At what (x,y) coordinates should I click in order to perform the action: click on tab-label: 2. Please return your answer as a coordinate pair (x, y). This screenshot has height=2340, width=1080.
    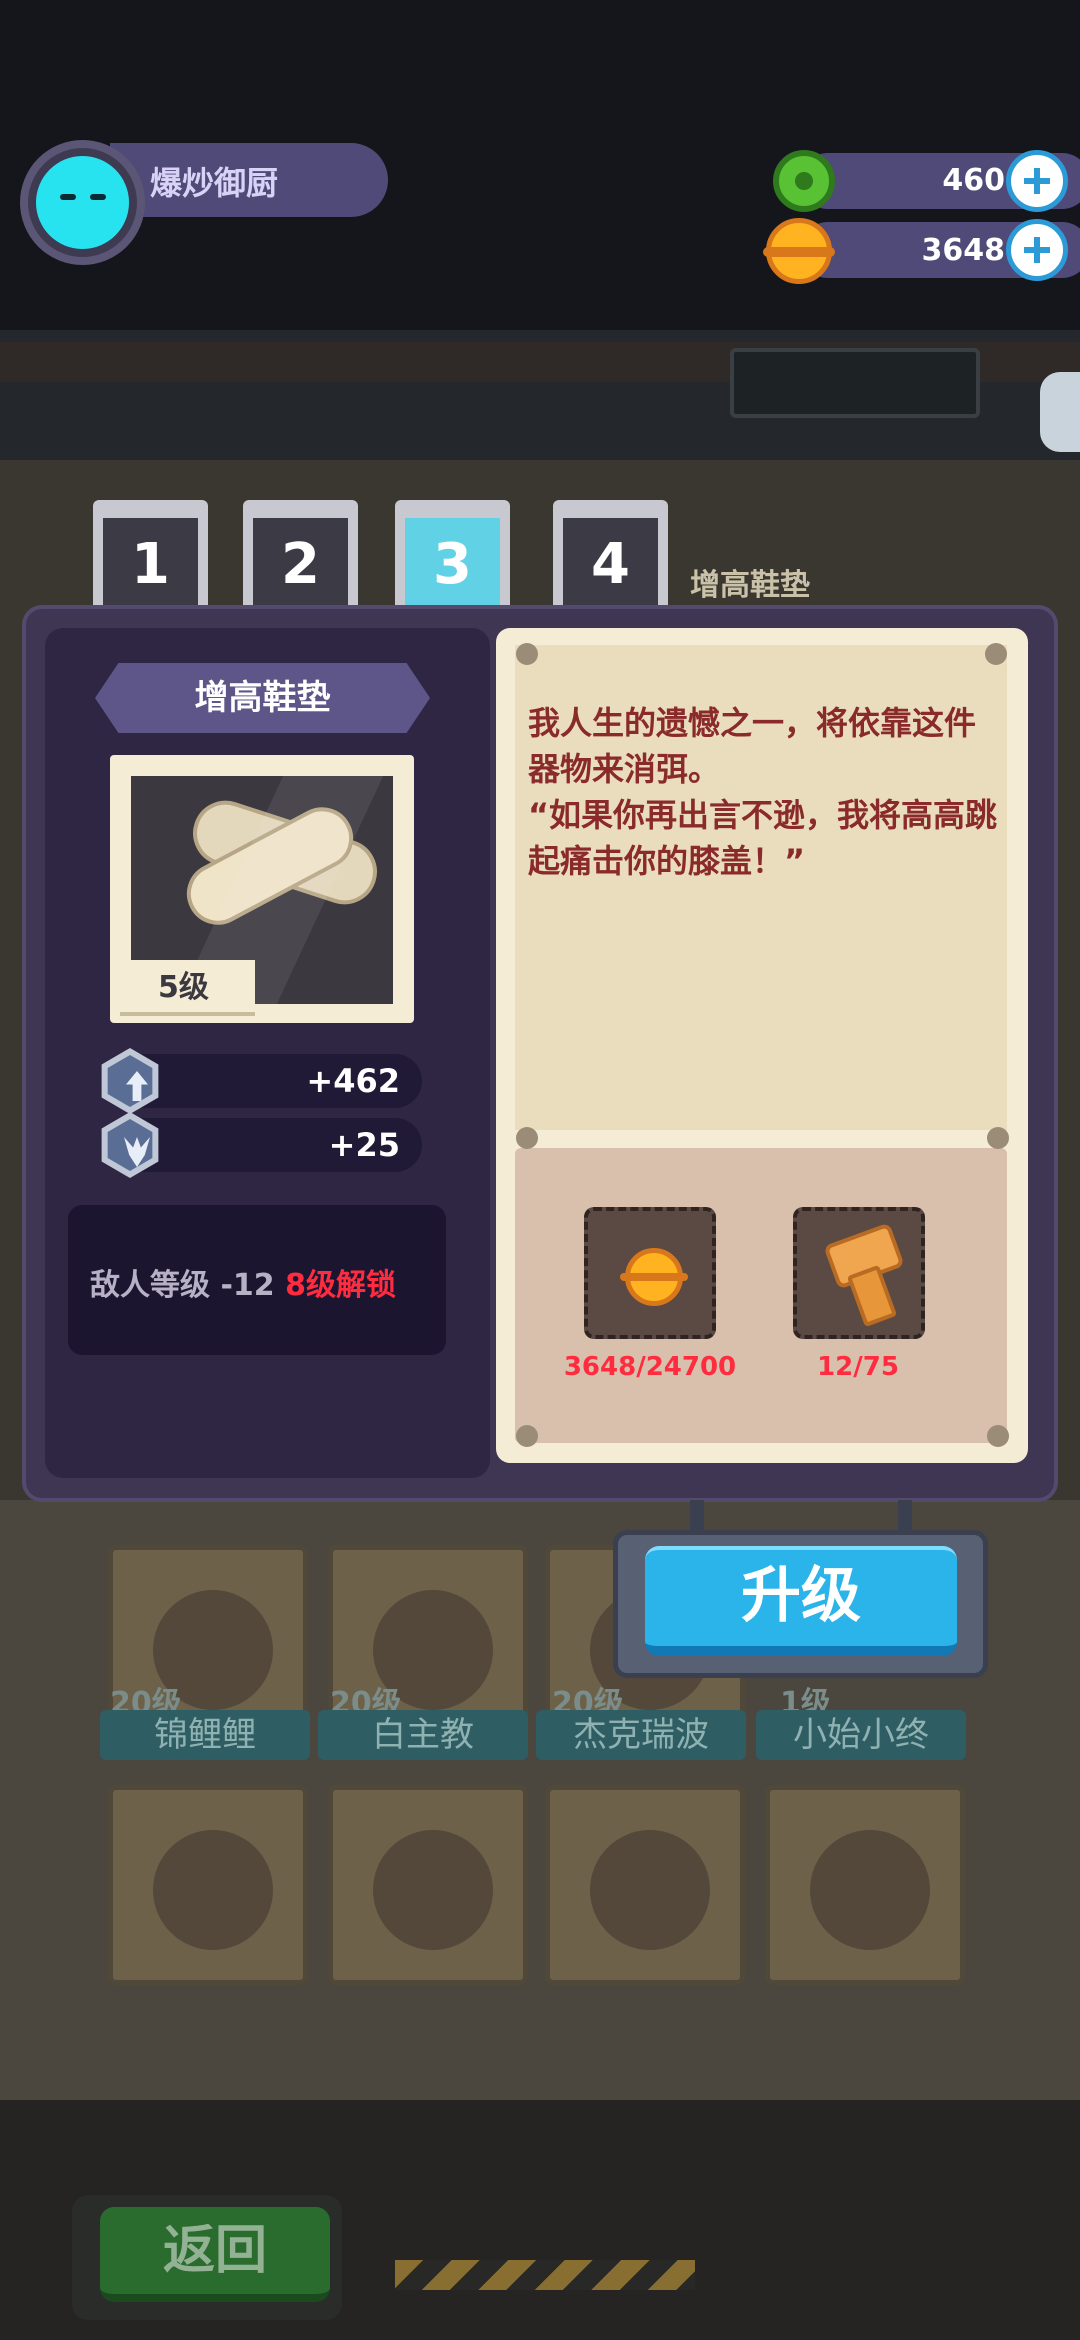
    Looking at the image, I should click on (300, 565).